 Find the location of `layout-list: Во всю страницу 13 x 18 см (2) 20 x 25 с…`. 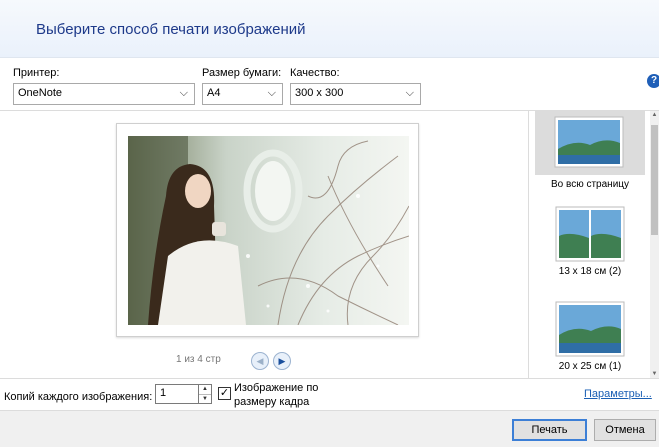

layout-list: Во всю страницу 13 x 18 см (2) 20 x 25 с… is located at coordinates (593, 244).